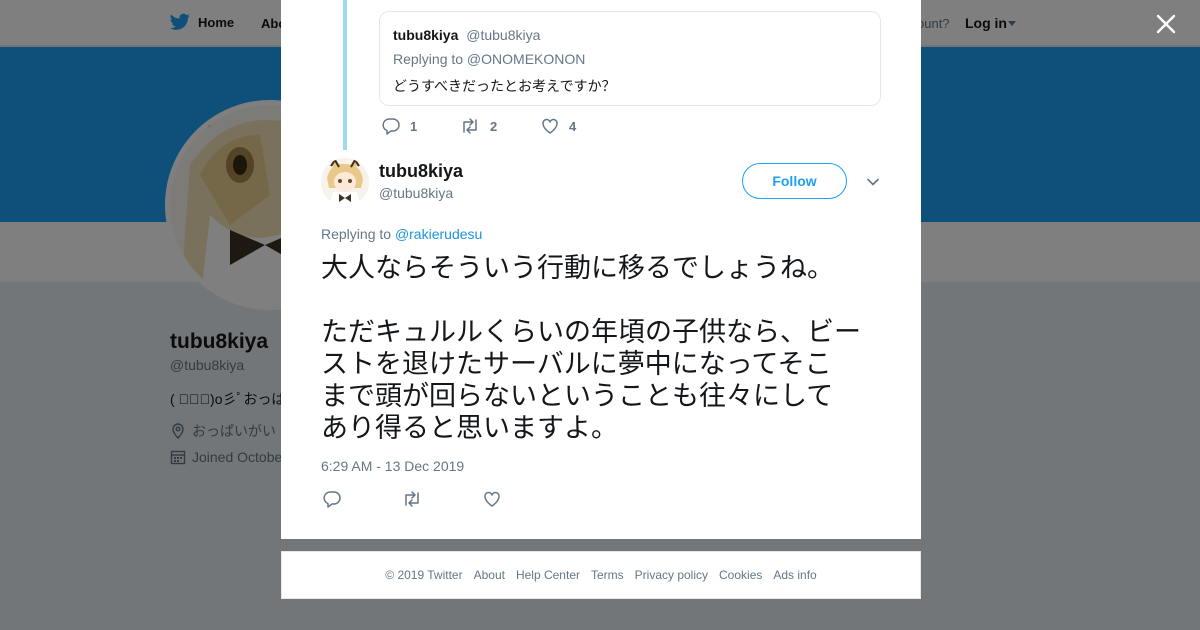  I want to click on tweet-text-line: ただキュルルくらいの年頃の子供なら、ビー, so click(591, 332).